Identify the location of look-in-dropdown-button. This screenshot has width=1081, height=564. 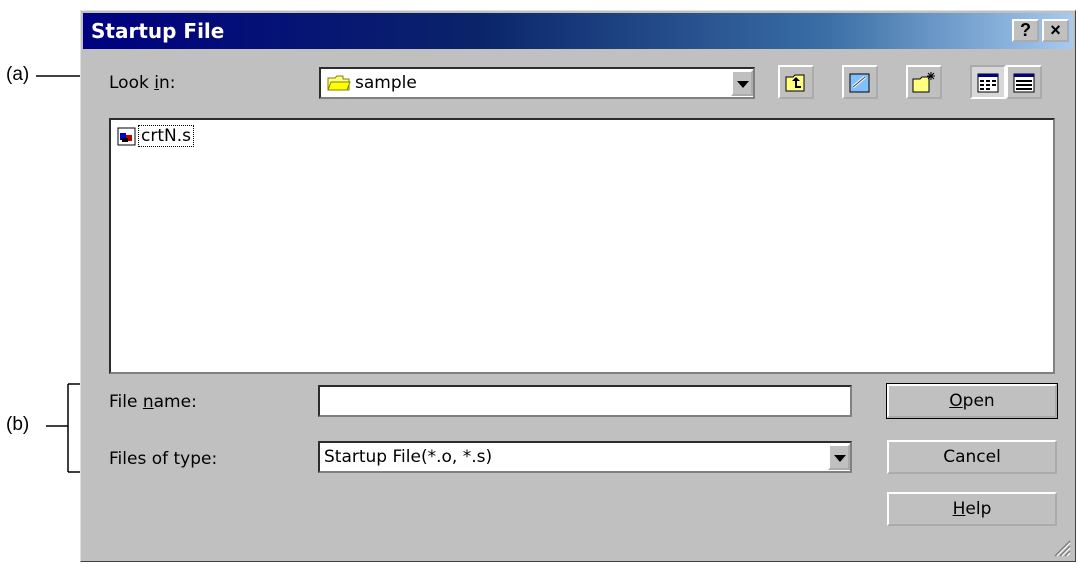
(742, 83).